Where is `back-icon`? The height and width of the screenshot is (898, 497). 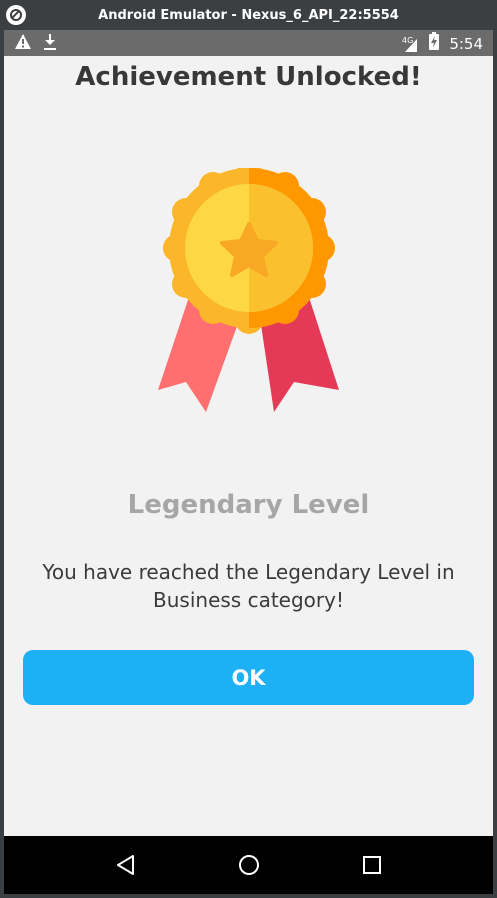
back-icon is located at coordinates (126, 865).